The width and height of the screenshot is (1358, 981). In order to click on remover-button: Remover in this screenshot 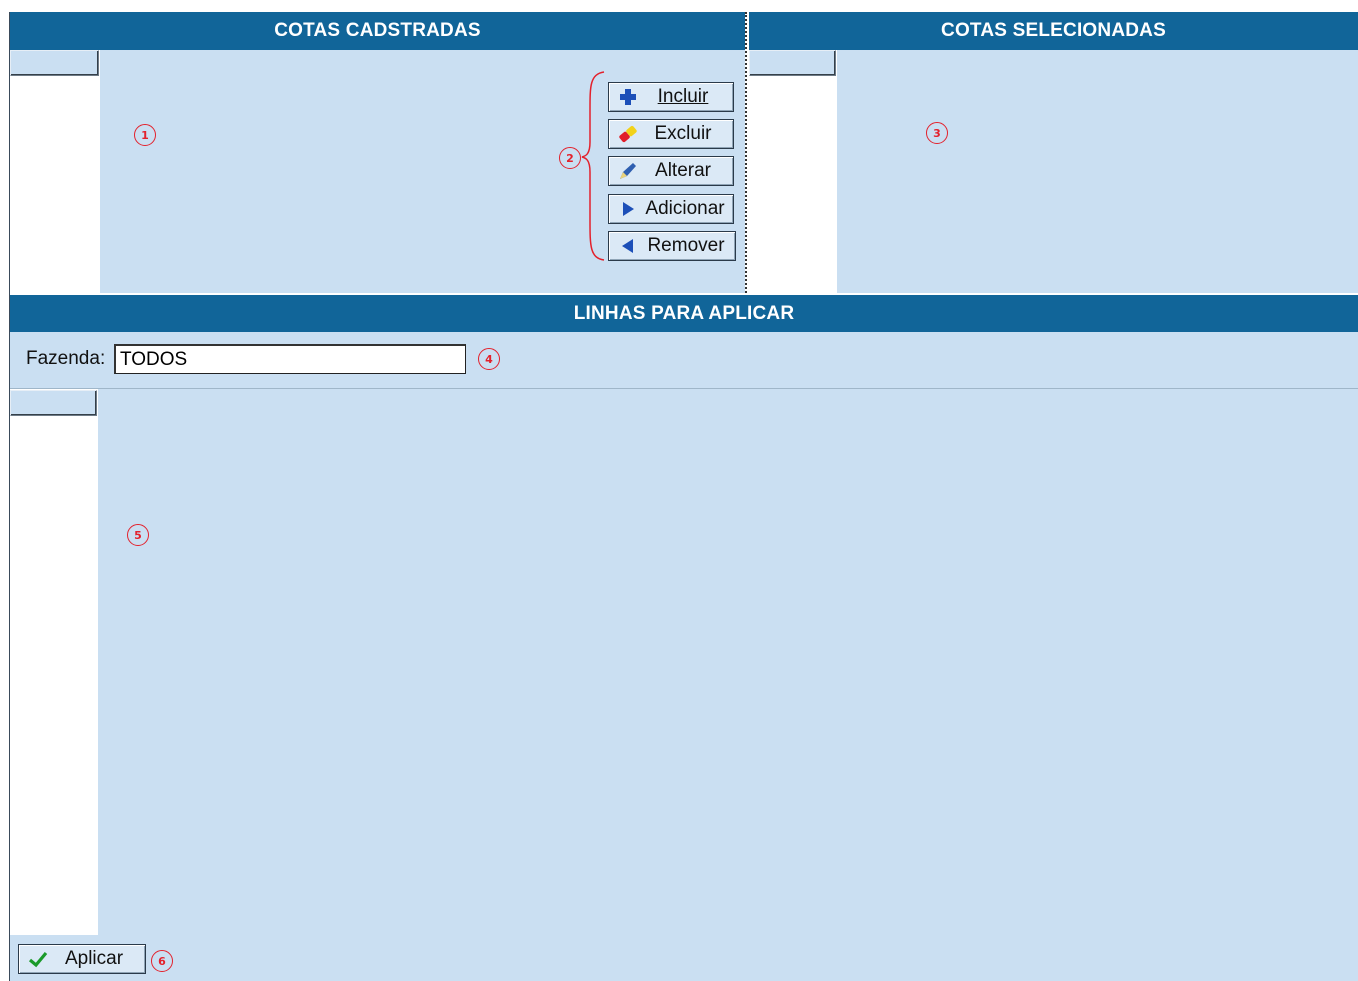, I will do `click(672, 246)`.